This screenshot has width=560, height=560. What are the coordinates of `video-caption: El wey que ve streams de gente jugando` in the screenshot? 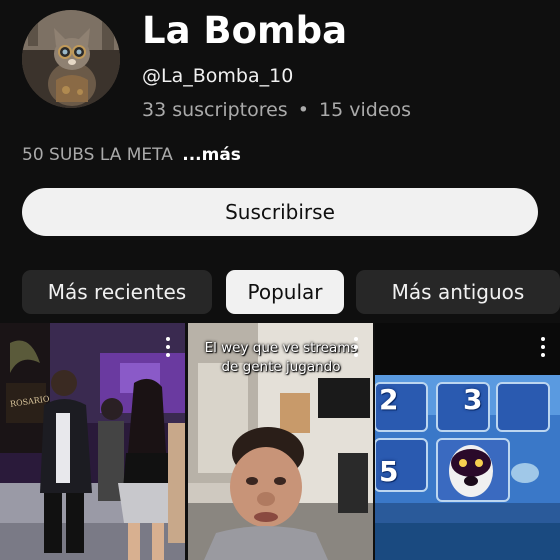 It's located at (281, 357).